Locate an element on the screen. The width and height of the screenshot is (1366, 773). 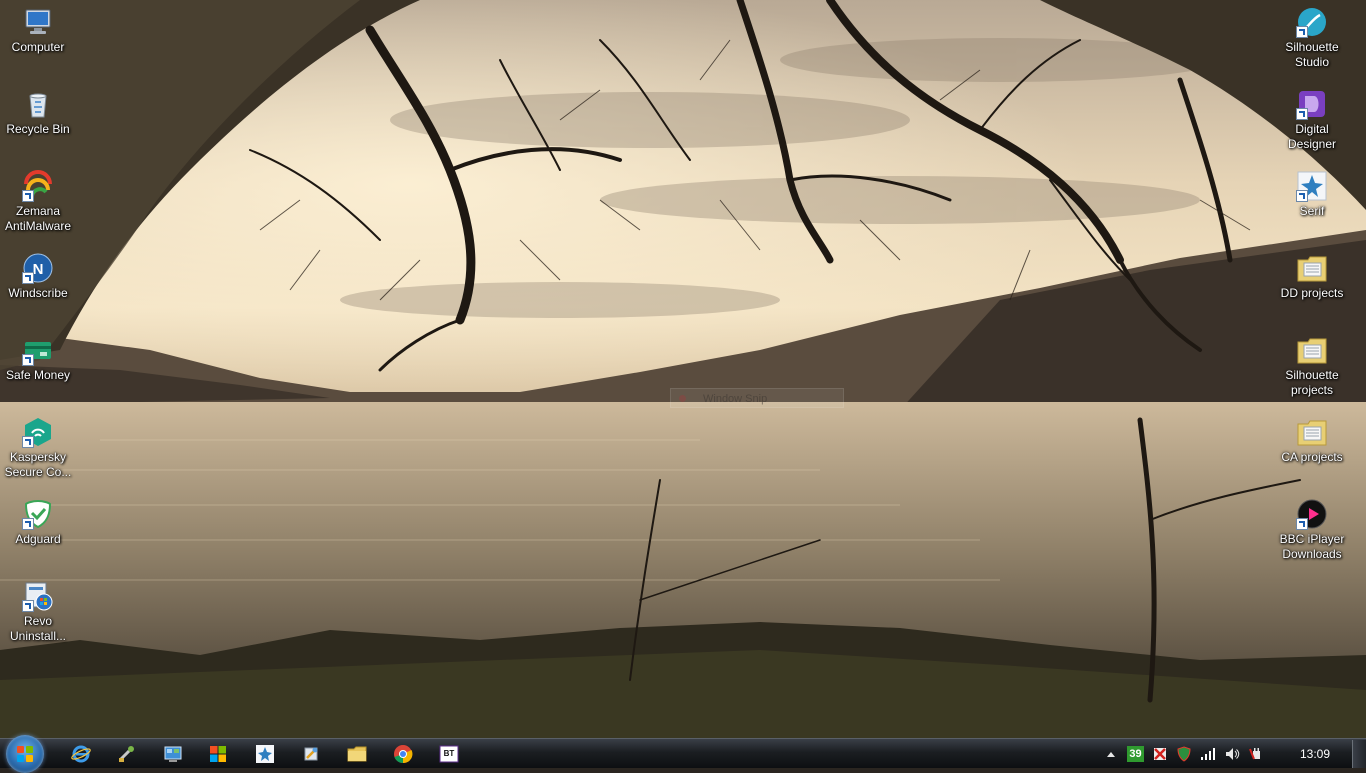
adguard-icon is located at coordinates (38, 514).